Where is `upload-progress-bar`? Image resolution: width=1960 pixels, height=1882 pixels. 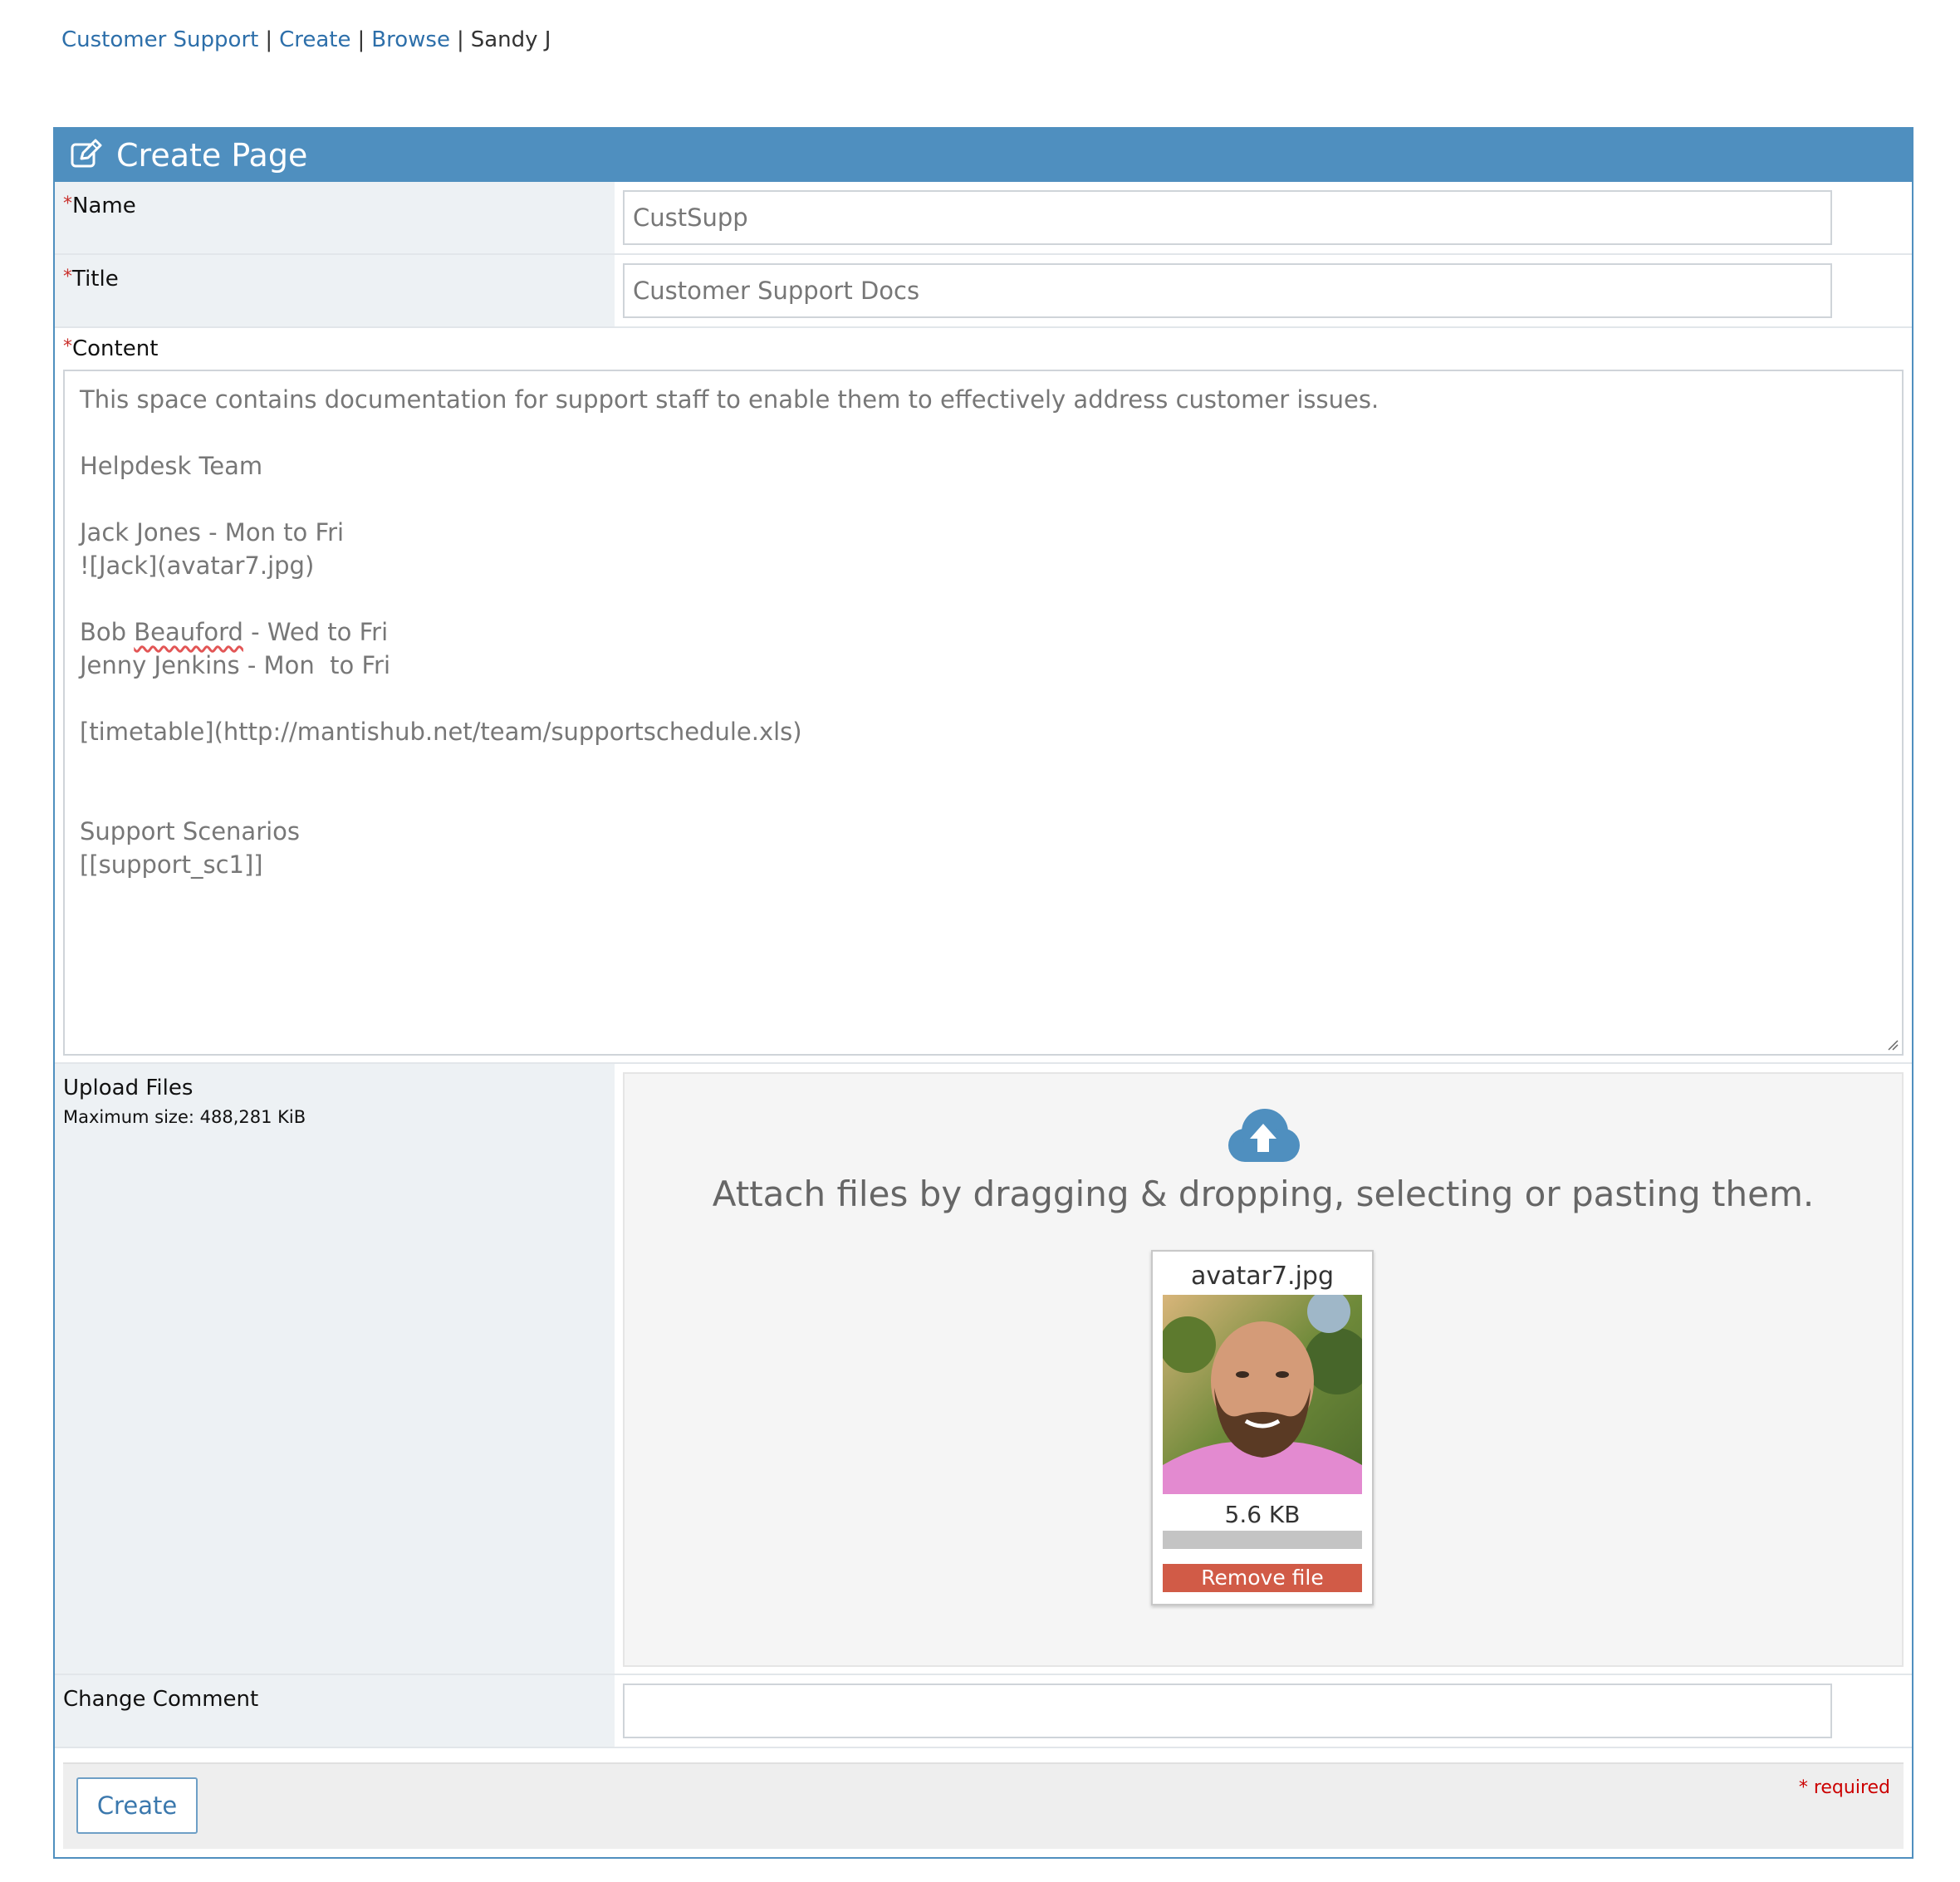
upload-progress-bar is located at coordinates (1262, 1540).